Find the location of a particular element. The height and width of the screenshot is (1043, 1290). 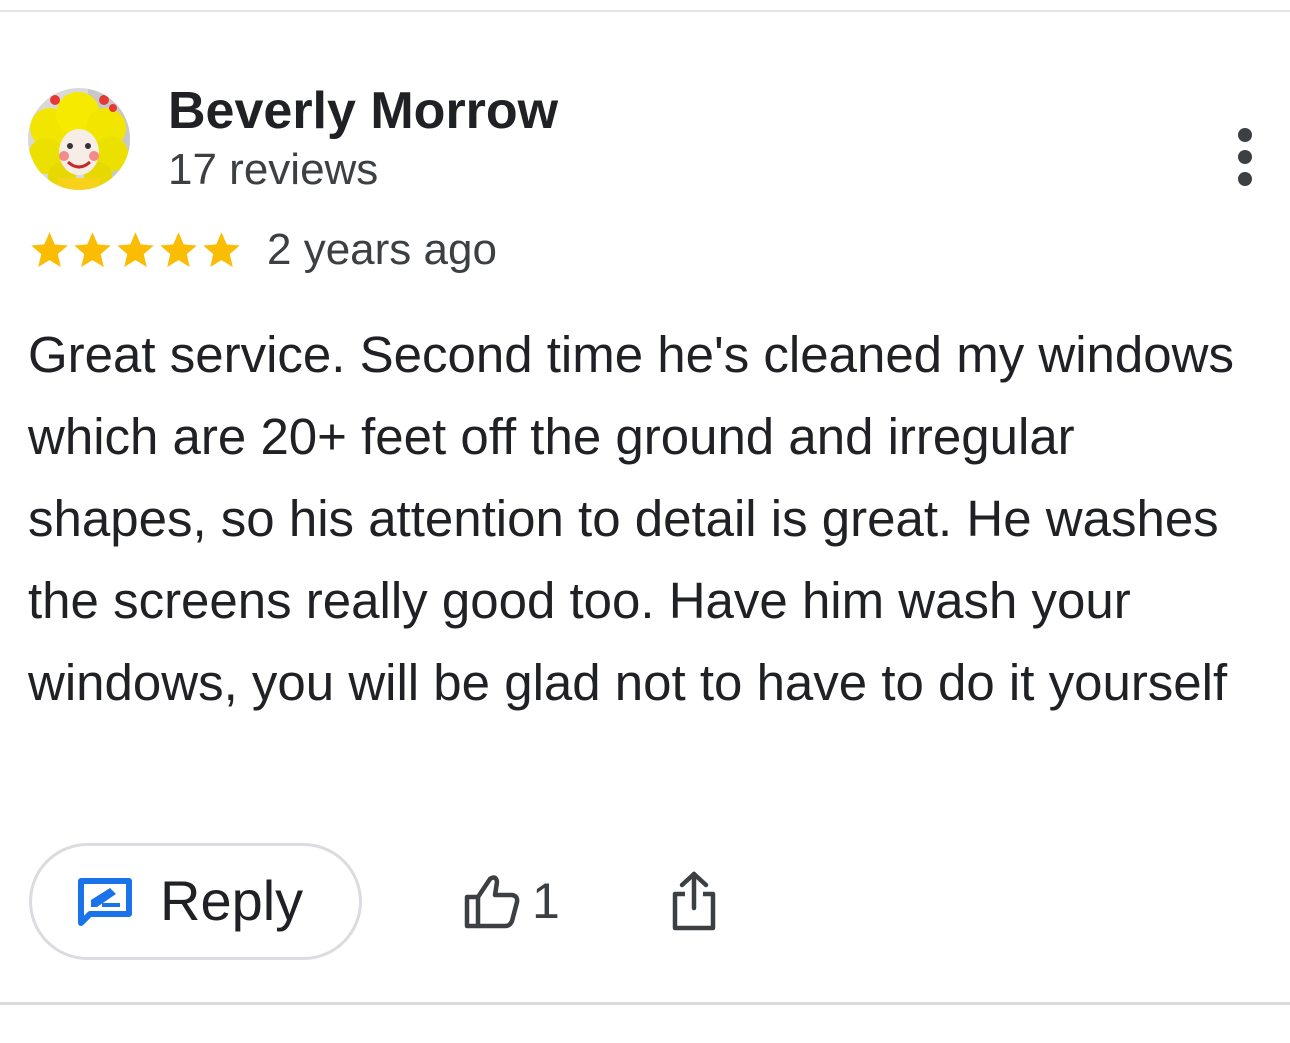

author-avatar is located at coordinates (79, 139).